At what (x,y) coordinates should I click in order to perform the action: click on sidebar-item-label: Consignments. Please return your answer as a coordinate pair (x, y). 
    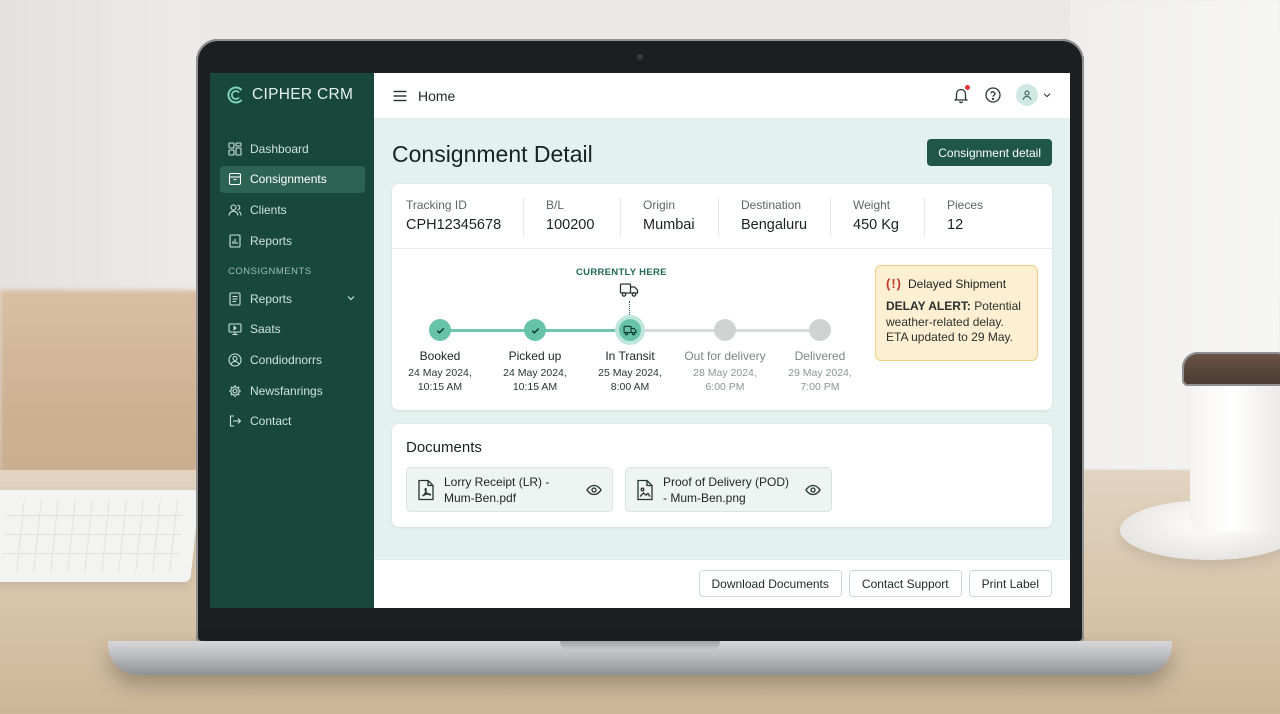
    Looking at the image, I should click on (288, 179).